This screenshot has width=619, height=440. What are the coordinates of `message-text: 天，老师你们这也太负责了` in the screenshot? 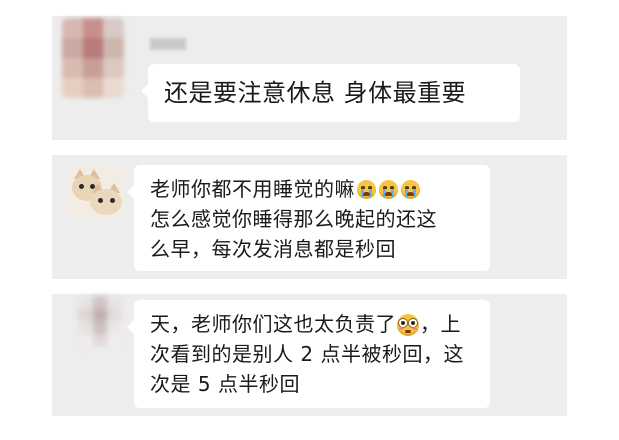 It's located at (273, 324).